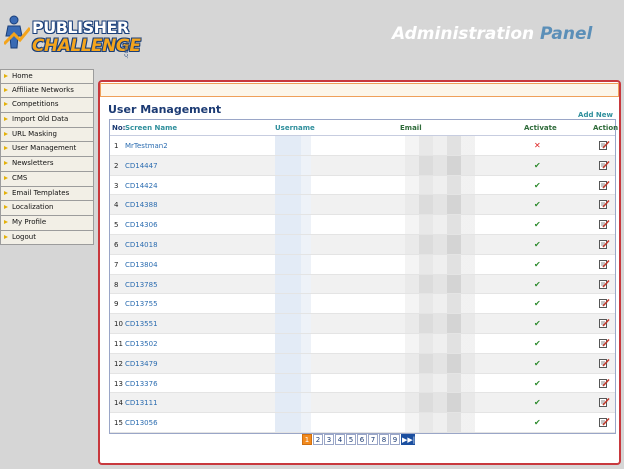  I want to click on sidebar-item-email-templates: Email Templates, so click(47, 194).